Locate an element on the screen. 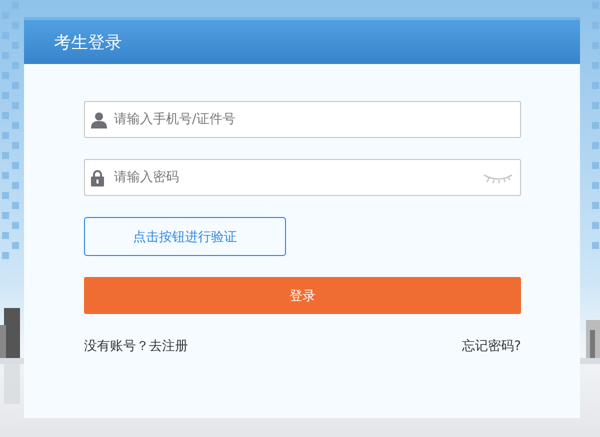 The image size is (600, 437). forgot-password-link: 忘记密码? is located at coordinates (491, 346).